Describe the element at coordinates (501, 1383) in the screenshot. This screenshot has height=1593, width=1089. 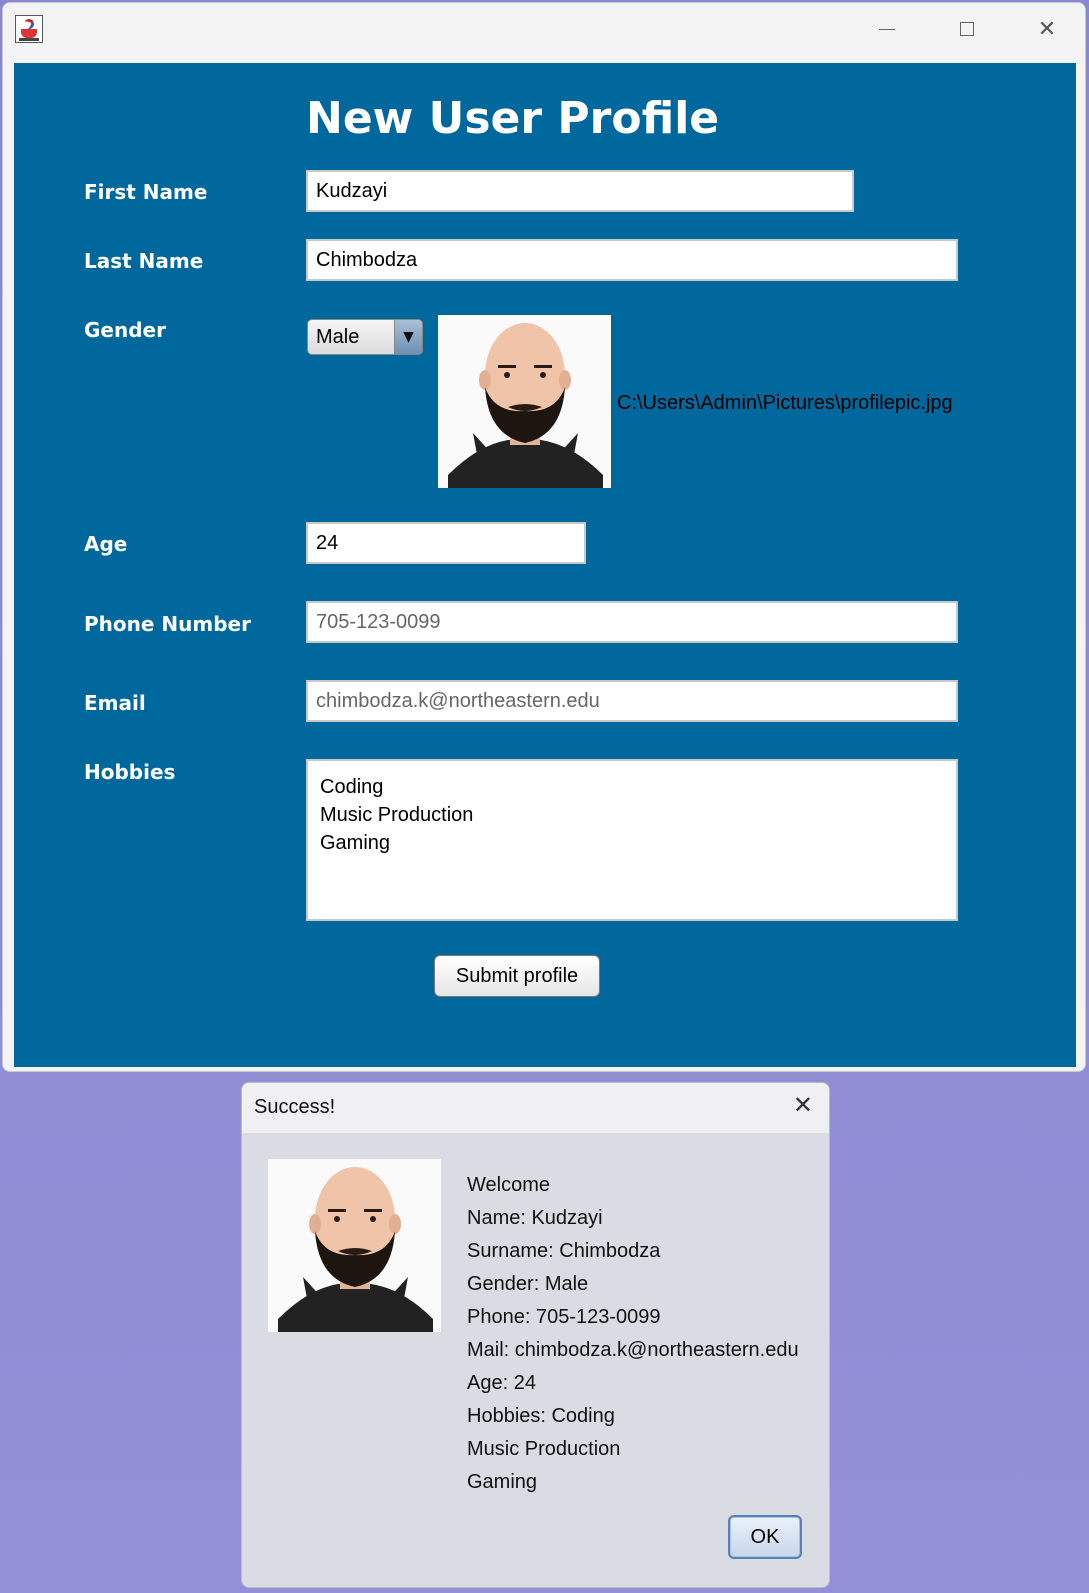
I see `message-line: Age: 24` at that location.